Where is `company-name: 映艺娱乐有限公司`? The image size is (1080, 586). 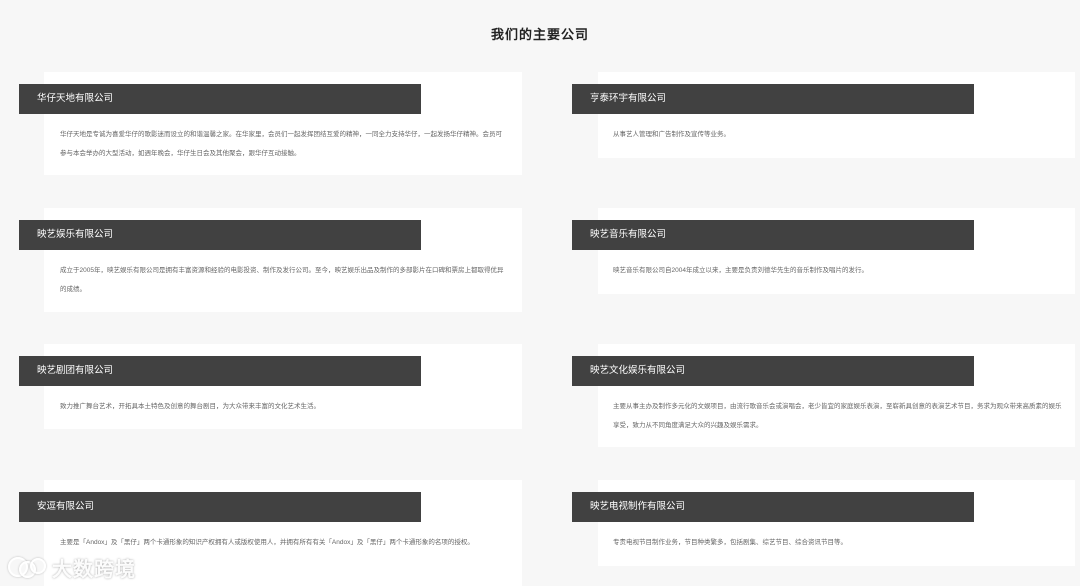
company-name: 映艺娱乐有限公司 is located at coordinates (220, 235).